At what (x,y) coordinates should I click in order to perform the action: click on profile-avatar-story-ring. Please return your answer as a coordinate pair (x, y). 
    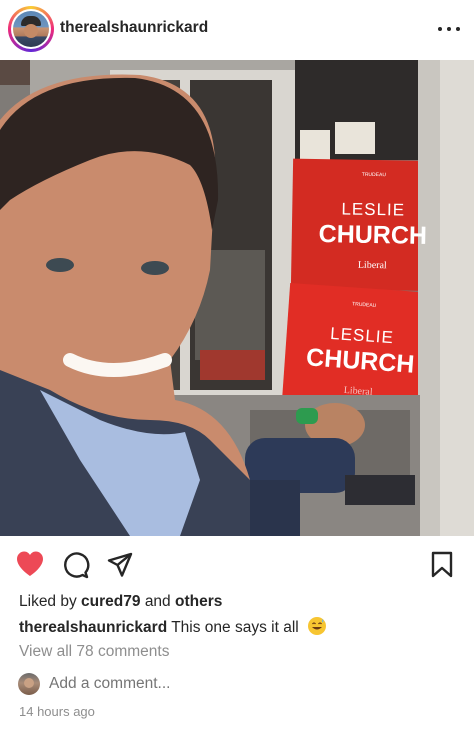
    Looking at the image, I should click on (31, 29).